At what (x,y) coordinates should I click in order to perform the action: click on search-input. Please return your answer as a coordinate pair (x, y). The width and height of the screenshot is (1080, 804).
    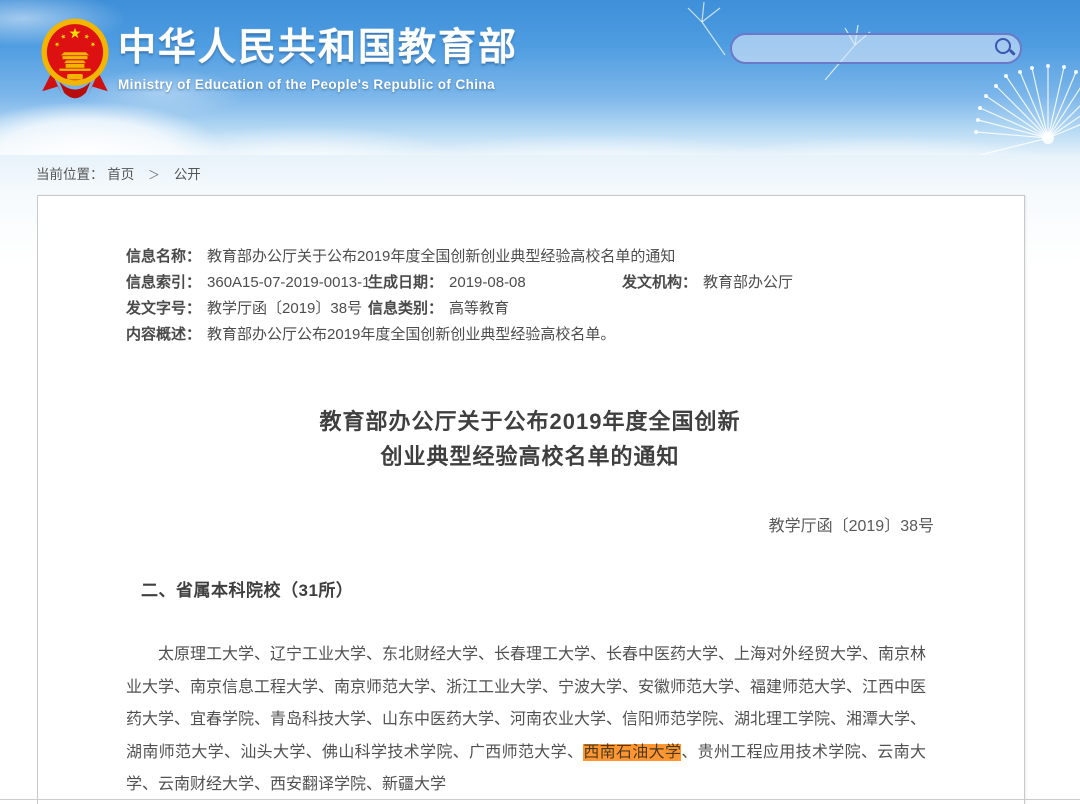
    Looking at the image, I should click on (876, 48).